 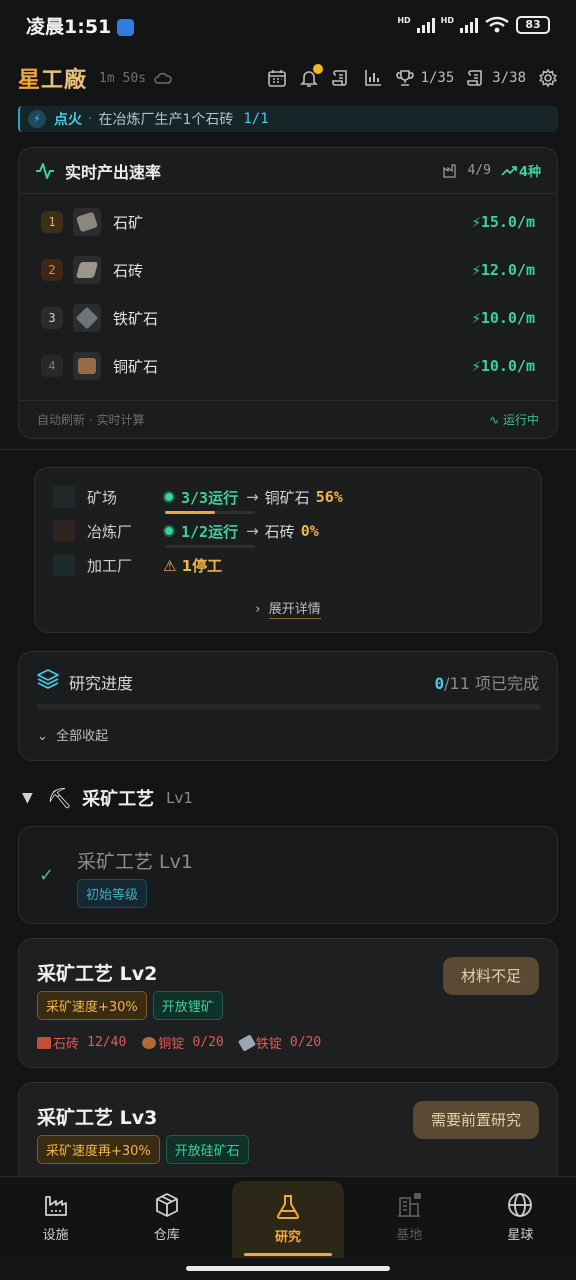 What do you see at coordinates (136, 366) in the screenshot?
I see `product-name: 铜矿石` at bounding box center [136, 366].